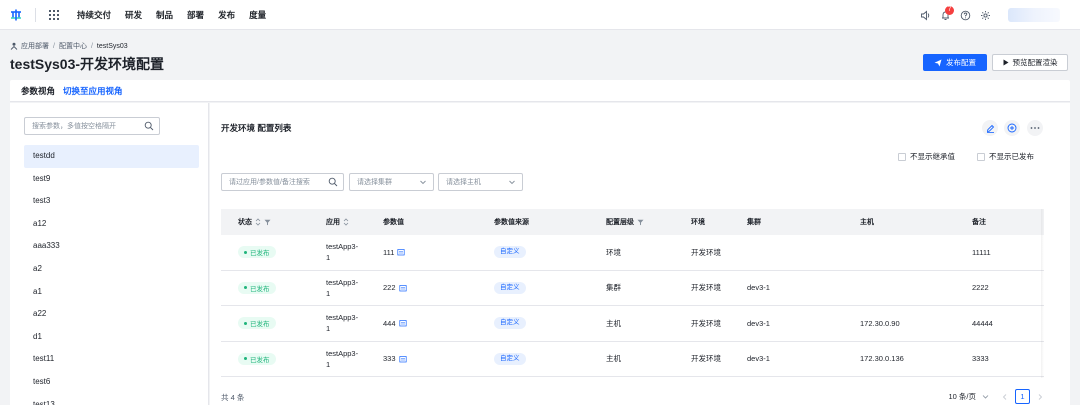  I want to click on more-button, so click(1035, 128).